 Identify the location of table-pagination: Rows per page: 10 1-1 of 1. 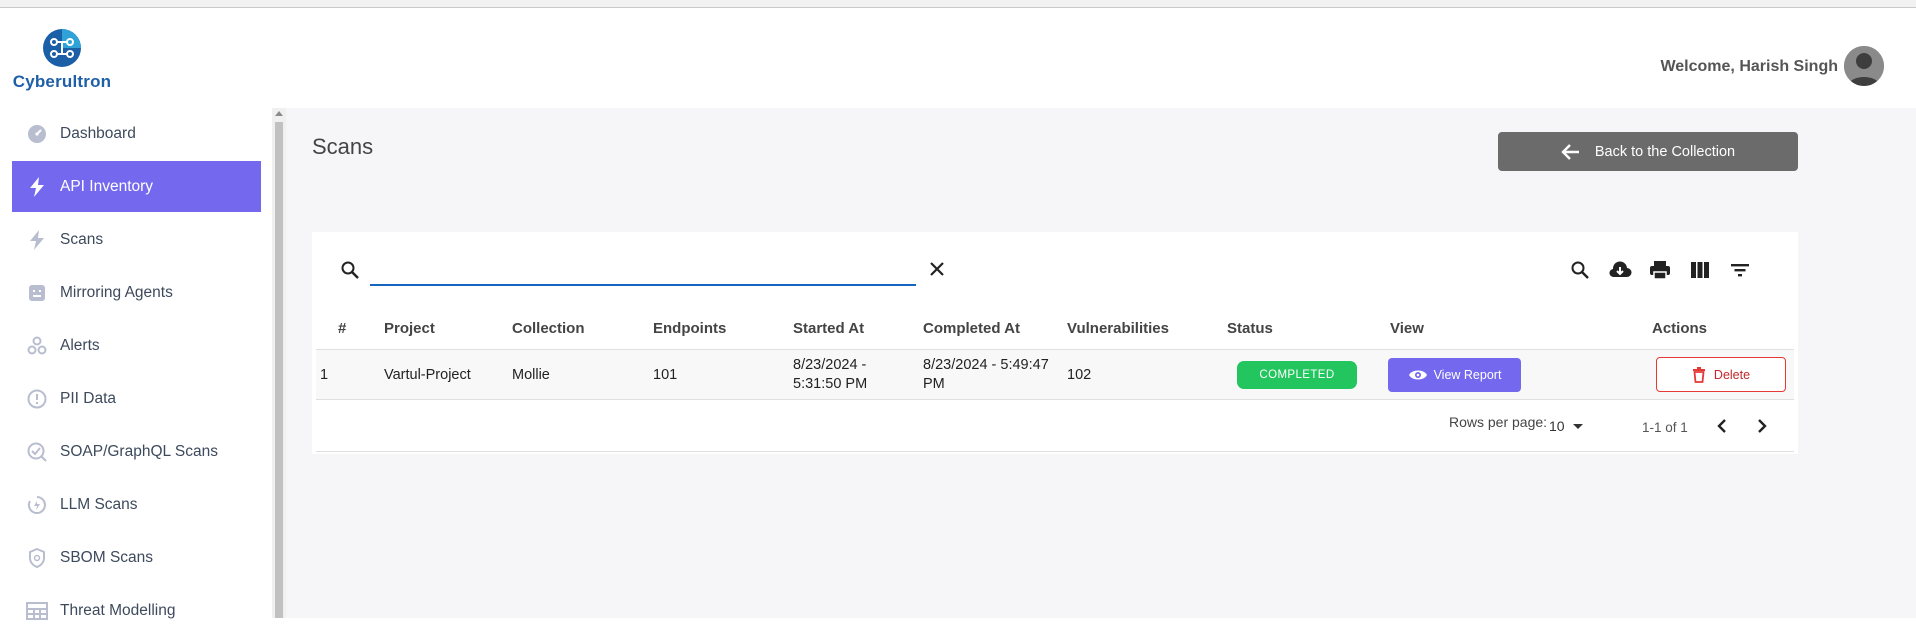
(1055, 426).